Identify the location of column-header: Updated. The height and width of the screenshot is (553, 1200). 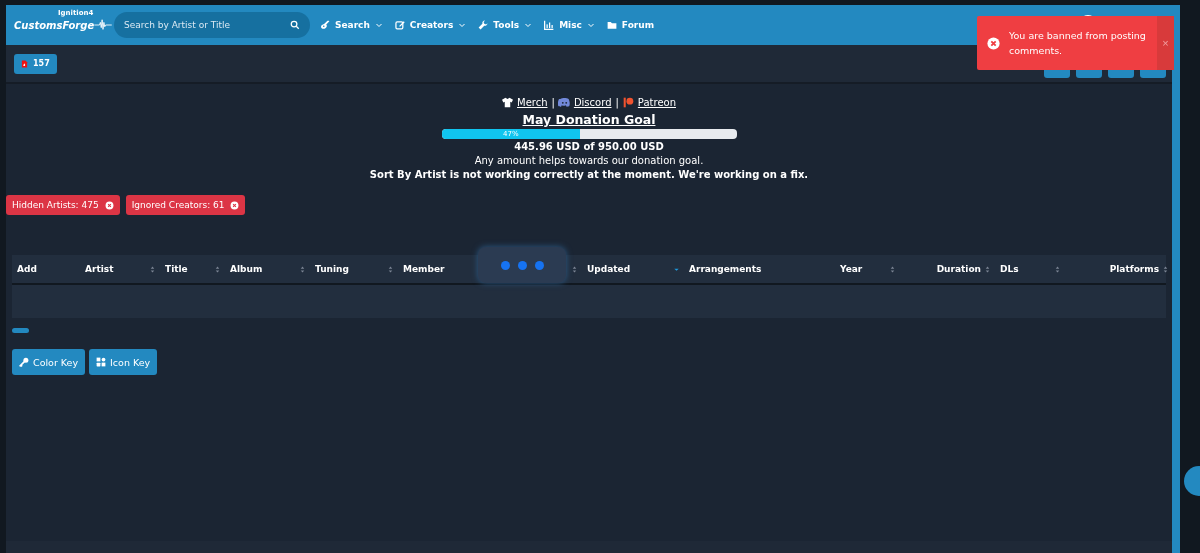
(633, 269).